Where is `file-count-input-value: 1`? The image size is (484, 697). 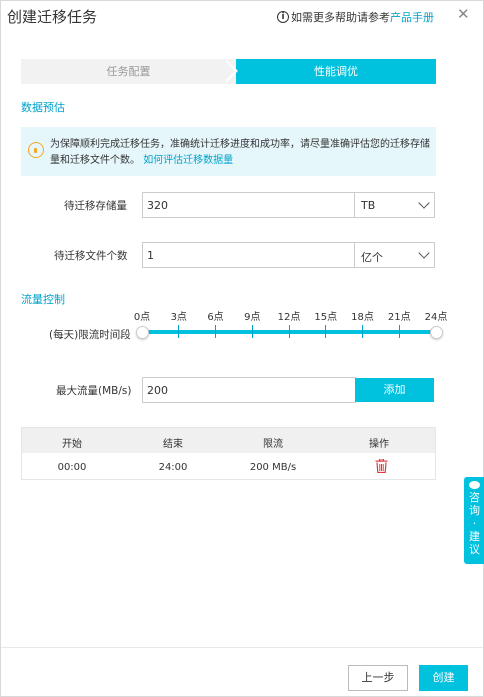
file-count-input-value: 1 is located at coordinates (150, 255).